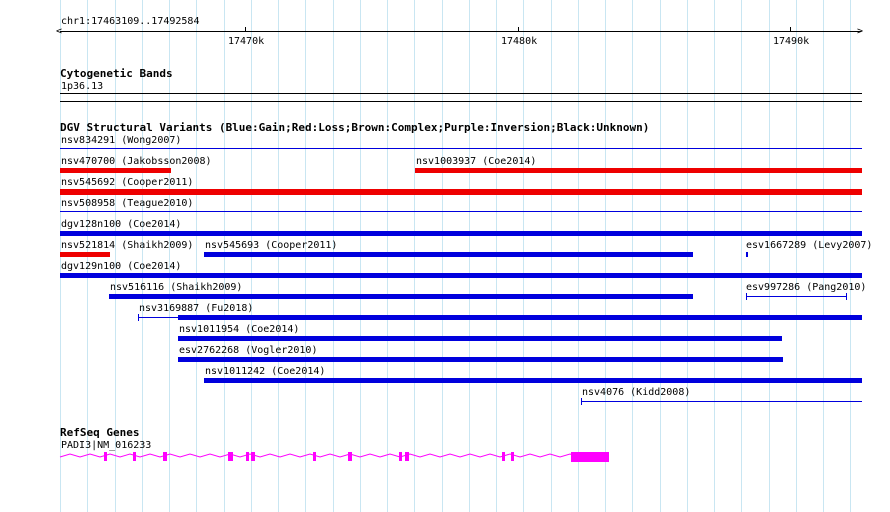 This screenshot has height=512, width=890. I want to click on ruler-right-arrow: >, so click(860, 31).